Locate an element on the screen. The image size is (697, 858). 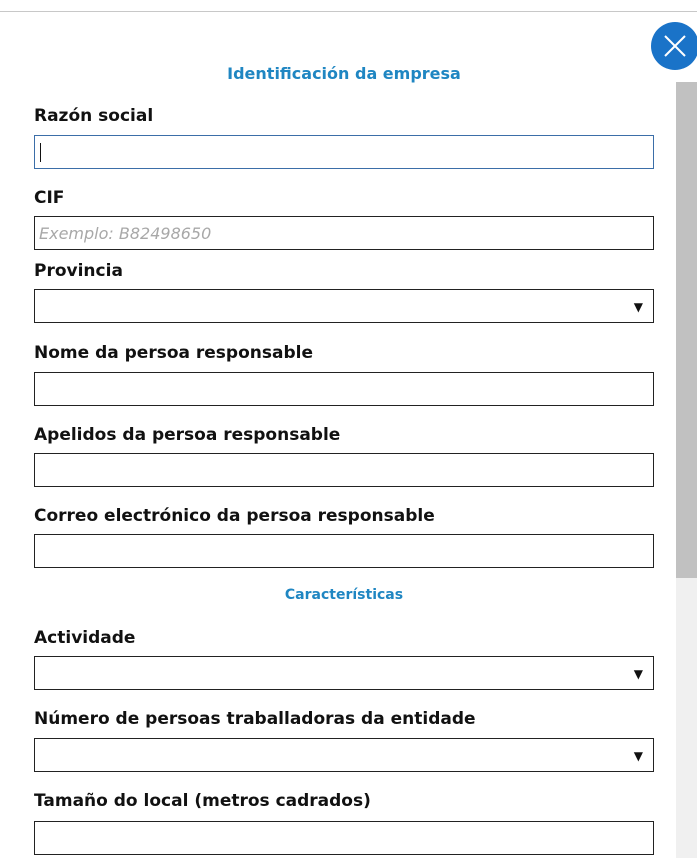
razon-social-field is located at coordinates (344, 152).